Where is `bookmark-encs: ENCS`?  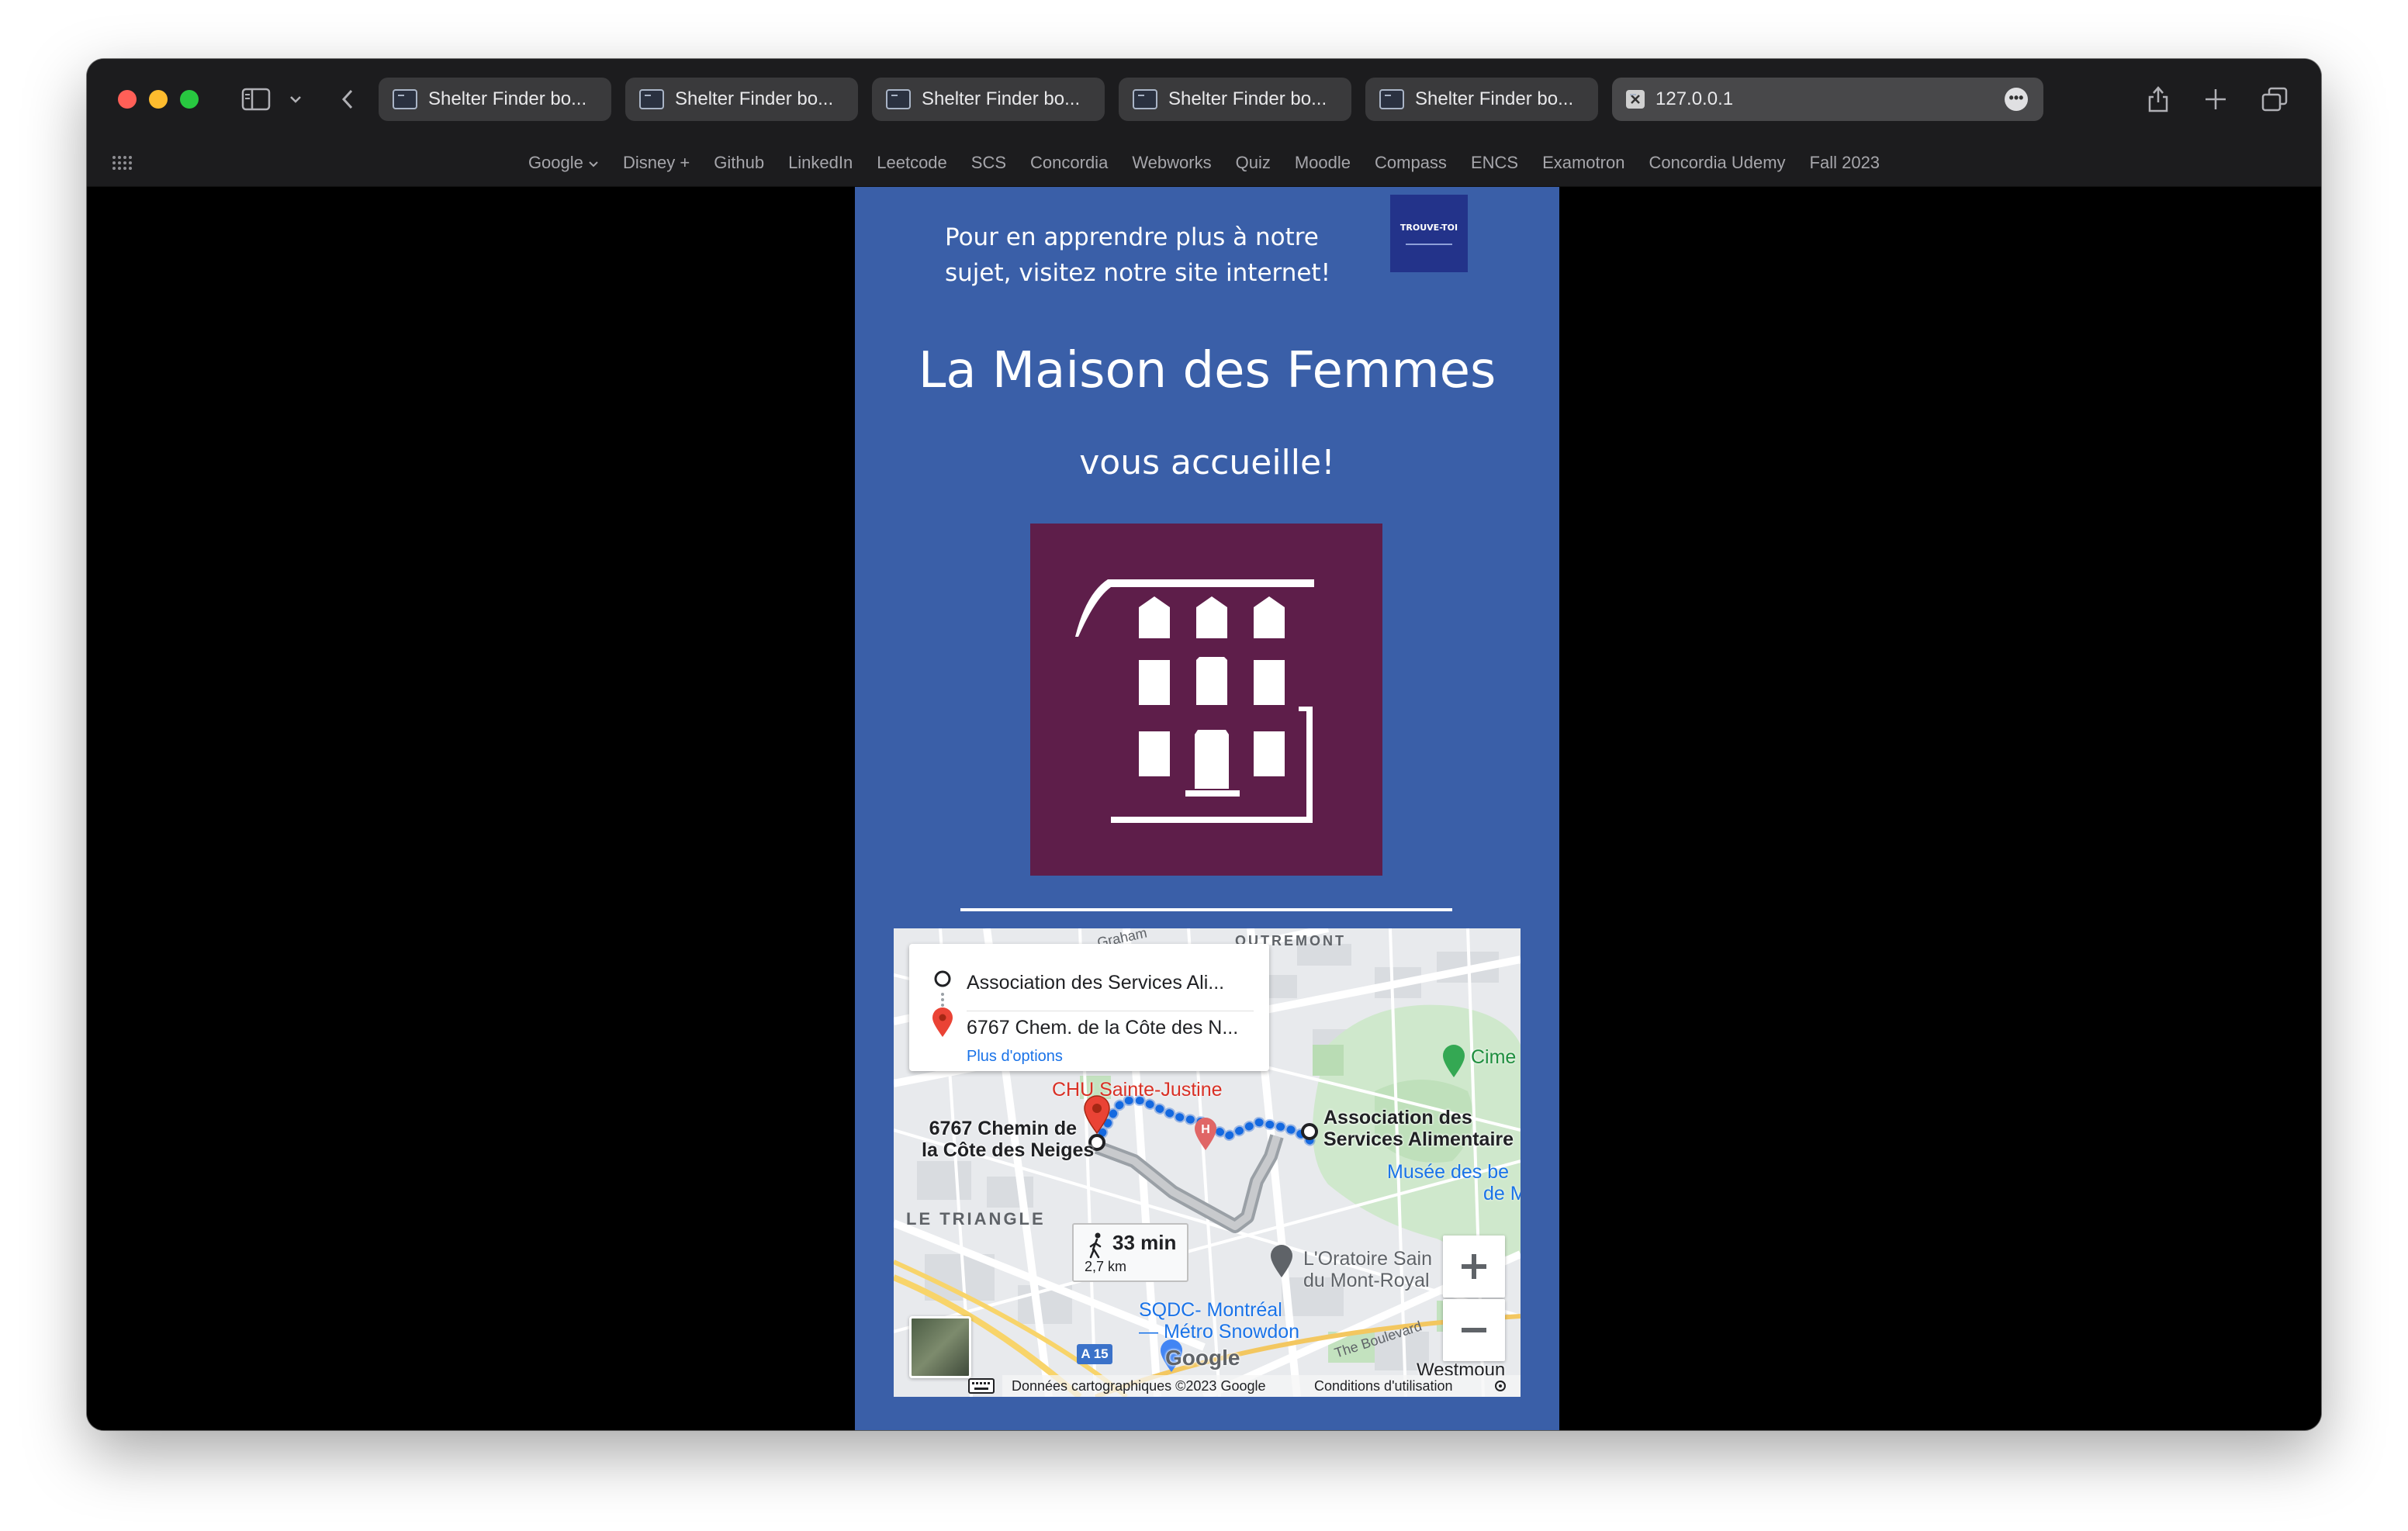 bookmark-encs: ENCS is located at coordinates (1495, 163).